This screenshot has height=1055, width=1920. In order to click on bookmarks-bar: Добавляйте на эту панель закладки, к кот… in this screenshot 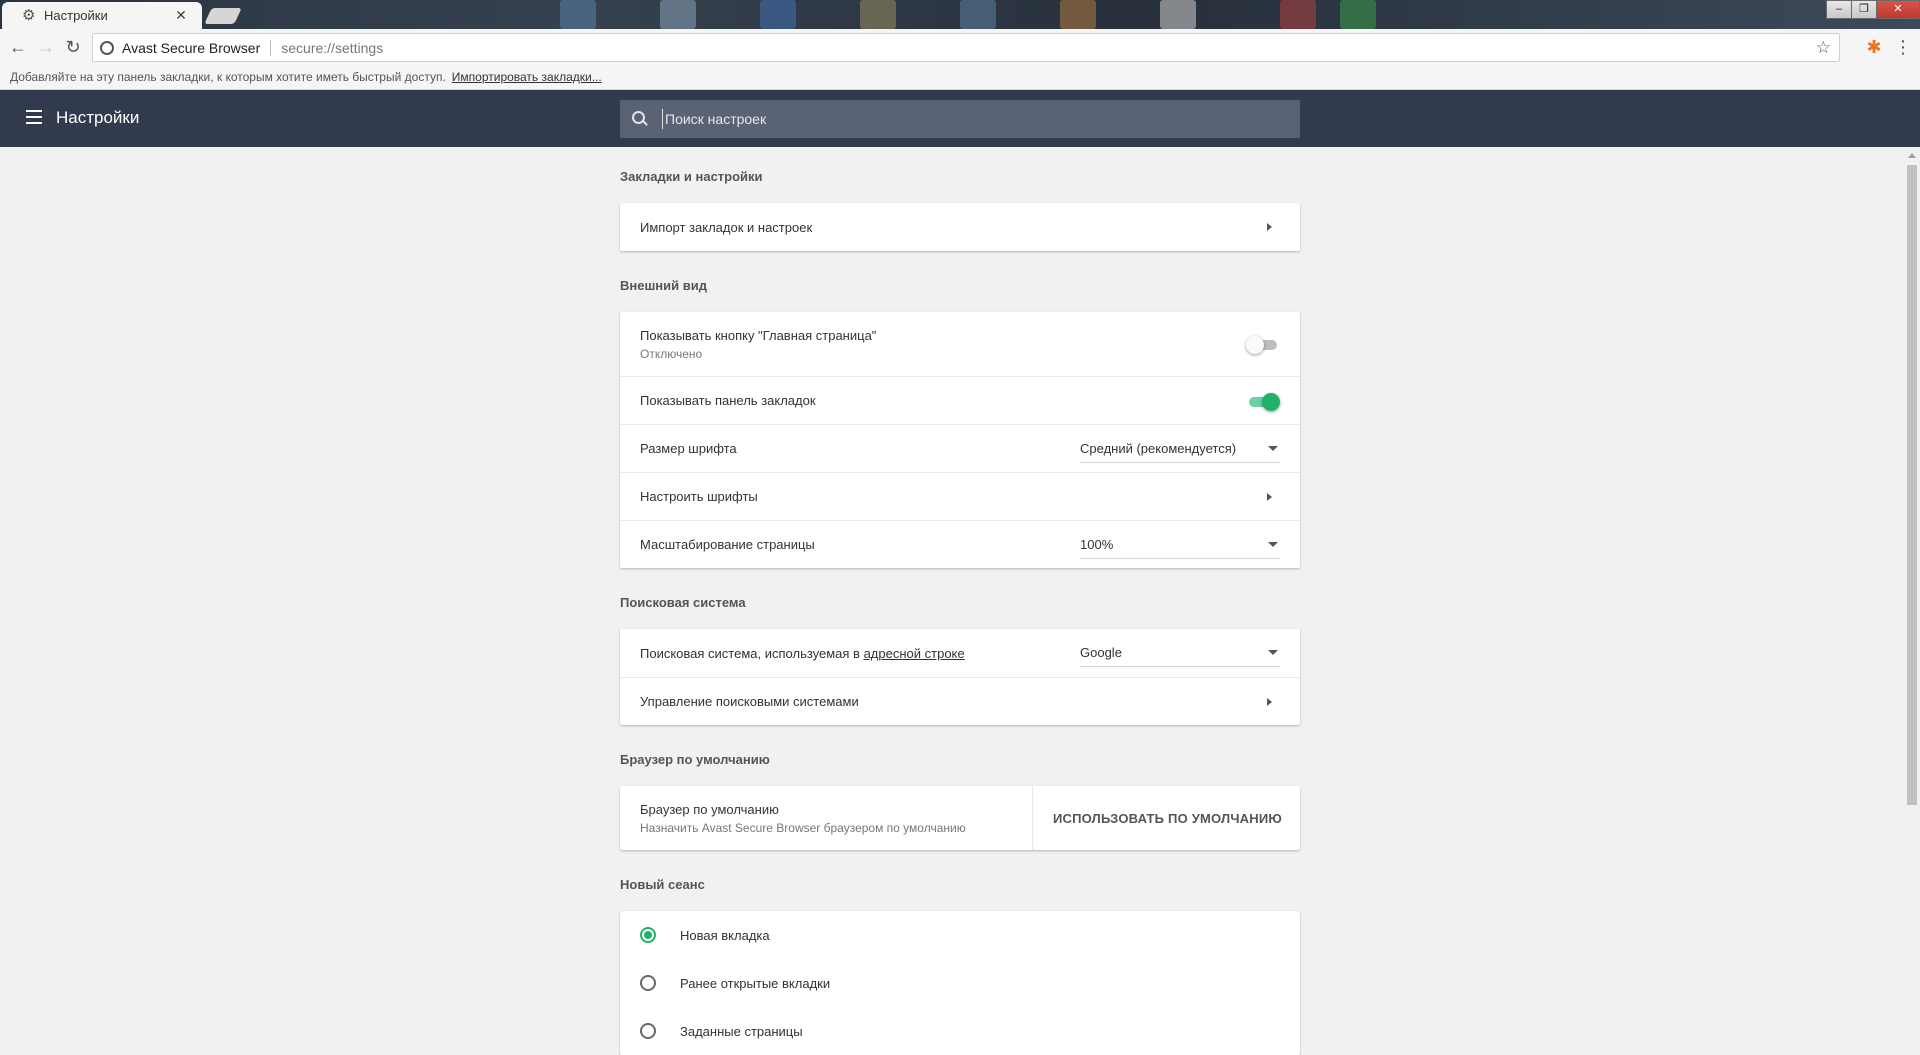, I will do `click(960, 77)`.